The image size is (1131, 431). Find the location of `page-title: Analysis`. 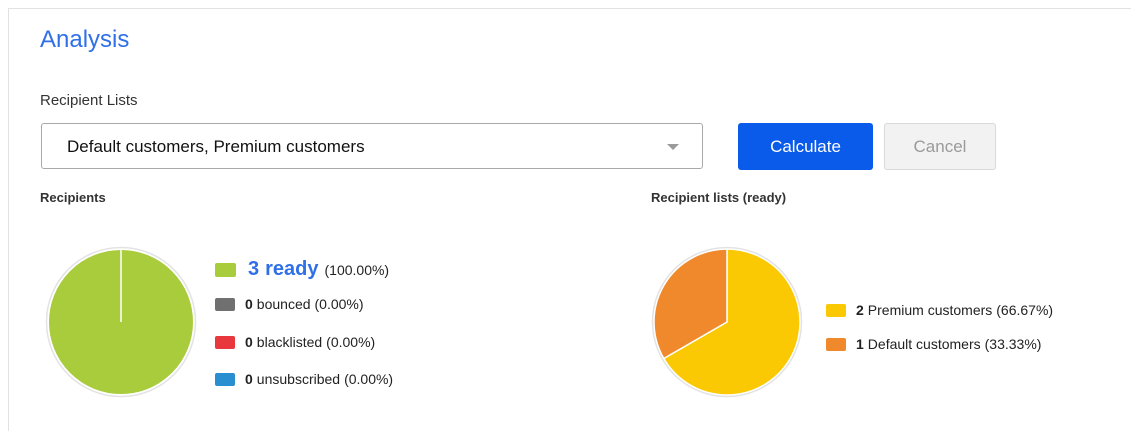

page-title: Analysis is located at coordinates (85, 39).